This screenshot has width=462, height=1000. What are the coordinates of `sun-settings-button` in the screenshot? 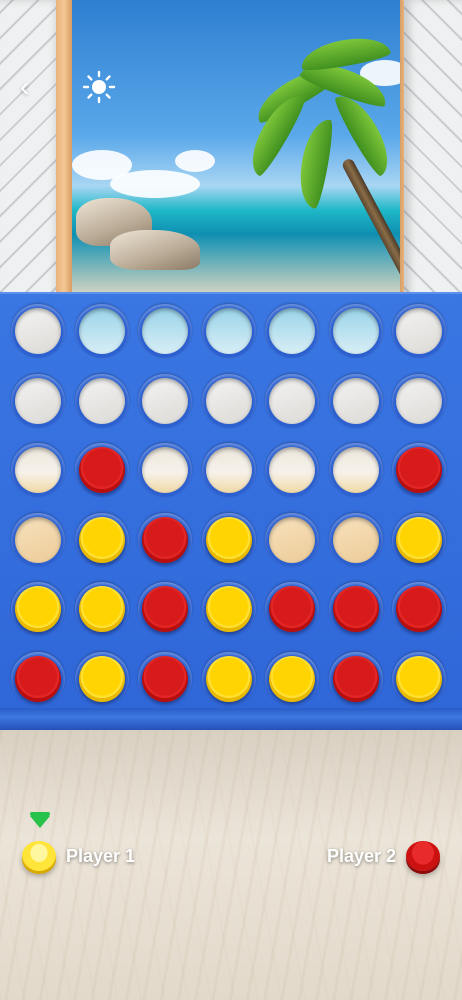 It's located at (99, 87).